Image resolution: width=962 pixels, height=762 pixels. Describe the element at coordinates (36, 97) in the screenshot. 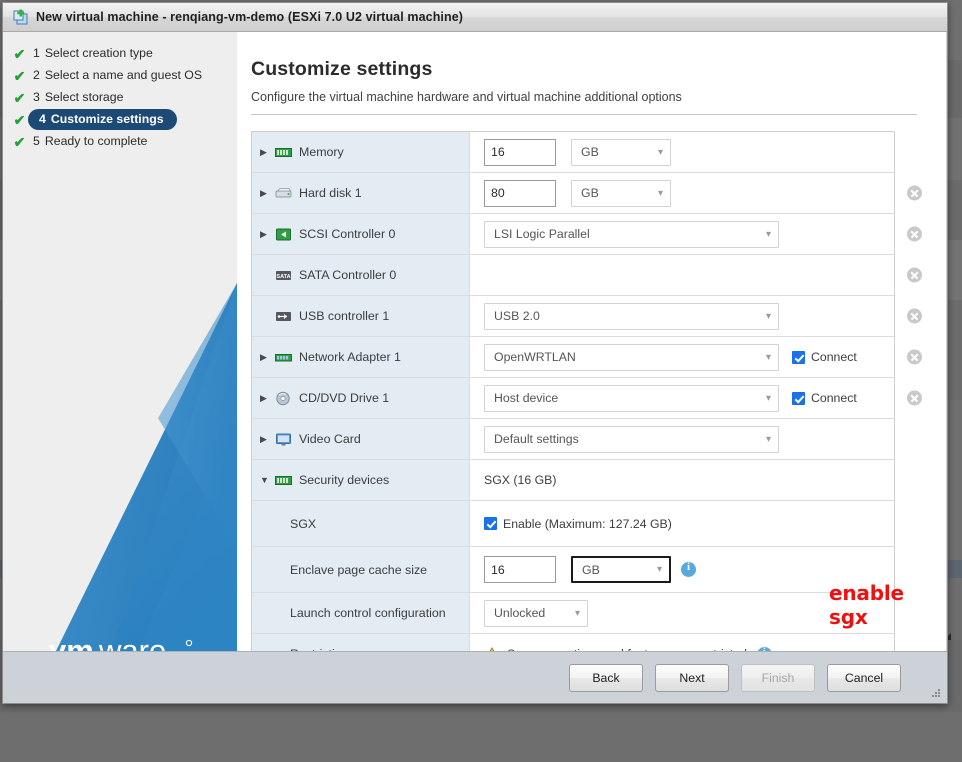

I see `step-number: 3` at that location.